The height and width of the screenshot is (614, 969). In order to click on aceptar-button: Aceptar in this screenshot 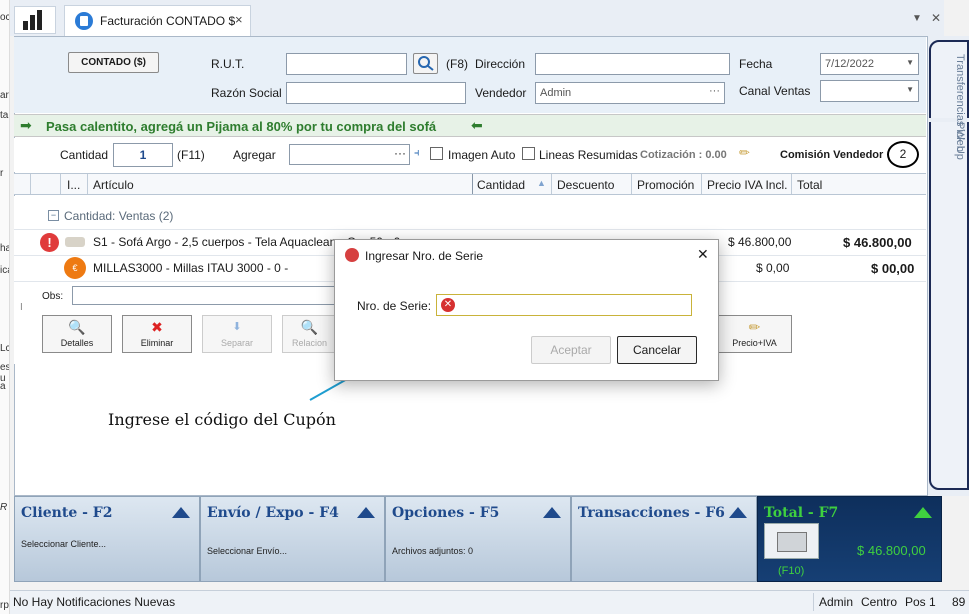, I will do `click(571, 350)`.